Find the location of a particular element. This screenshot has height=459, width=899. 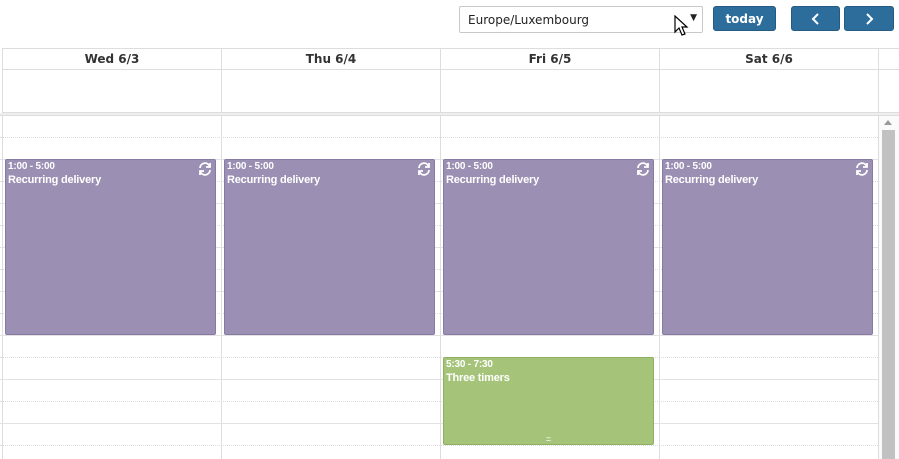

day-header-label: Wed 6/3 is located at coordinates (112, 59).